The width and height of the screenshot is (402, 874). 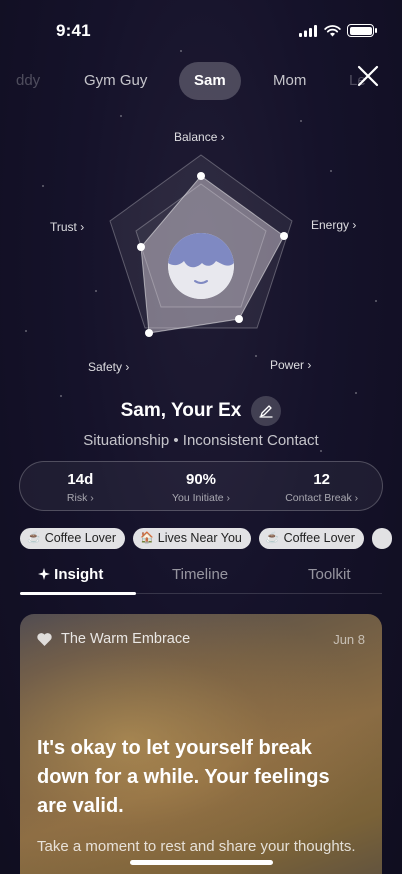 What do you see at coordinates (67, 227) in the screenshot?
I see `radar-label-trust: Trust ›` at bounding box center [67, 227].